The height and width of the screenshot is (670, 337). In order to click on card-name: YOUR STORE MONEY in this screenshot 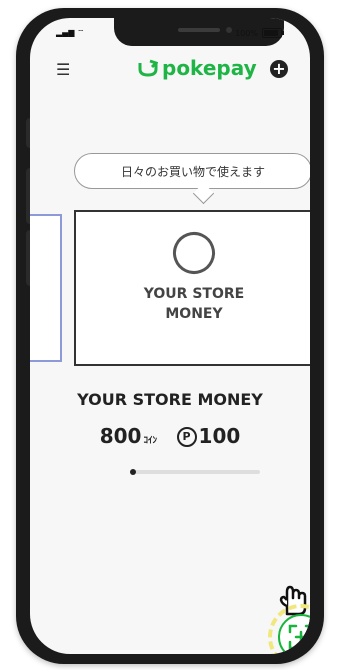, I will do `click(194, 304)`.